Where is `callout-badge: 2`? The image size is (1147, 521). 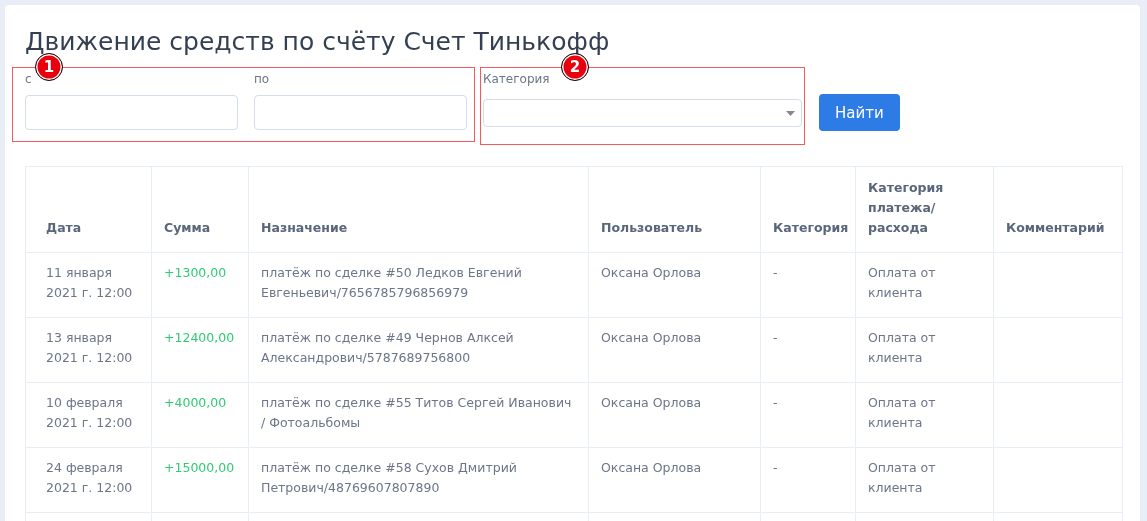
callout-badge: 2 is located at coordinates (575, 67).